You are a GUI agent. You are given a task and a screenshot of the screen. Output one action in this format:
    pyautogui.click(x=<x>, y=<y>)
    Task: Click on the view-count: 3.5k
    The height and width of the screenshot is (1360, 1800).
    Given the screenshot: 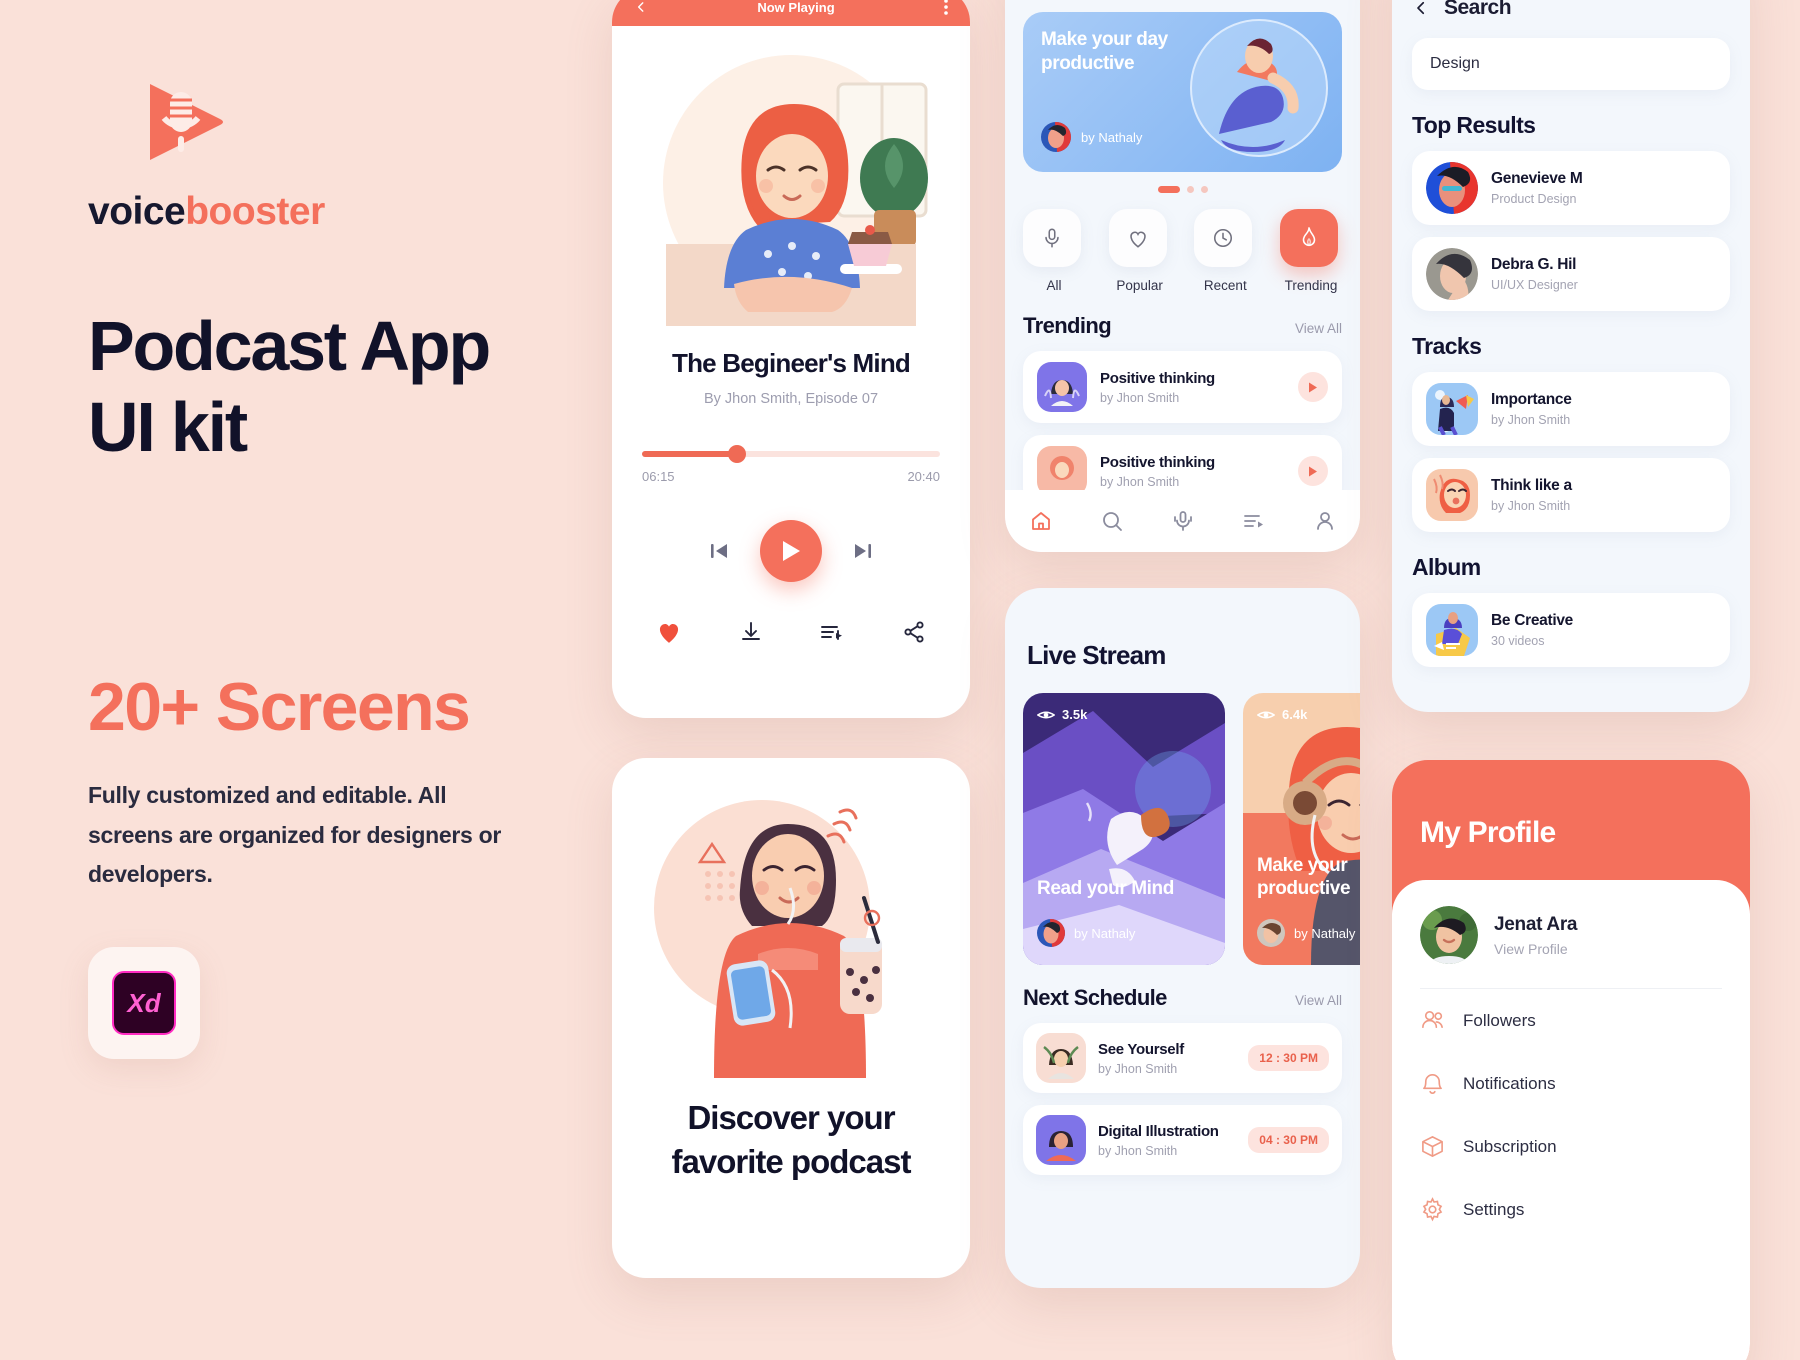 What is the action you would take?
    pyautogui.click(x=1062, y=714)
    